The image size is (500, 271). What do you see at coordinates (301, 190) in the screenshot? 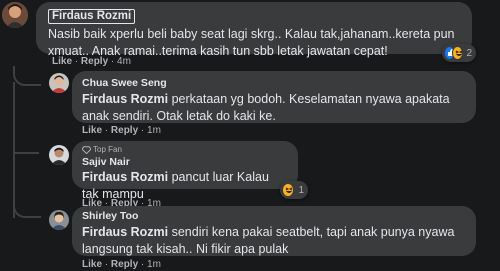
I see `reaction-count: 1` at bounding box center [301, 190].